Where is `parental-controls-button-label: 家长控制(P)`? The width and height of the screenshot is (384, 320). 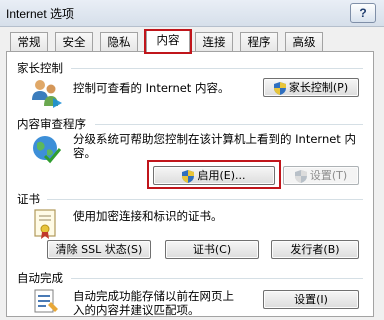 parental-controls-button-label: 家长控制(P) is located at coordinates (318, 87).